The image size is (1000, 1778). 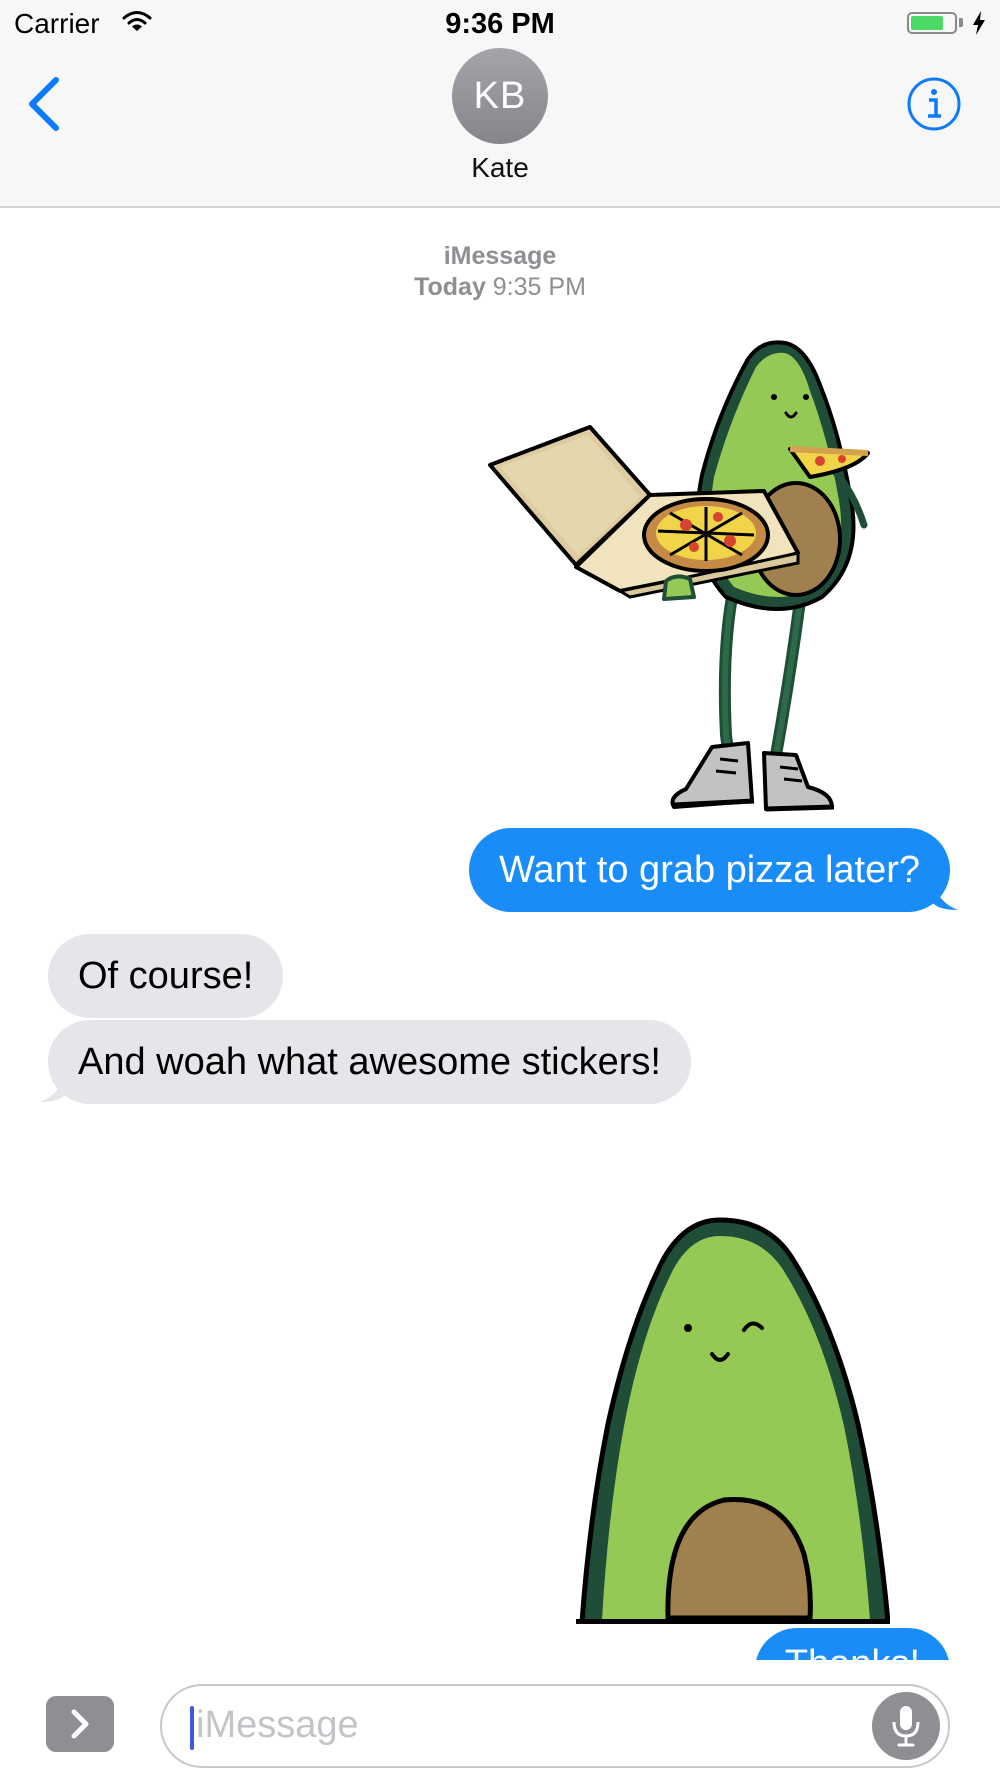 I want to click on received-message-bubble: And woah what awesome stickers!, so click(x=369, y=1062).